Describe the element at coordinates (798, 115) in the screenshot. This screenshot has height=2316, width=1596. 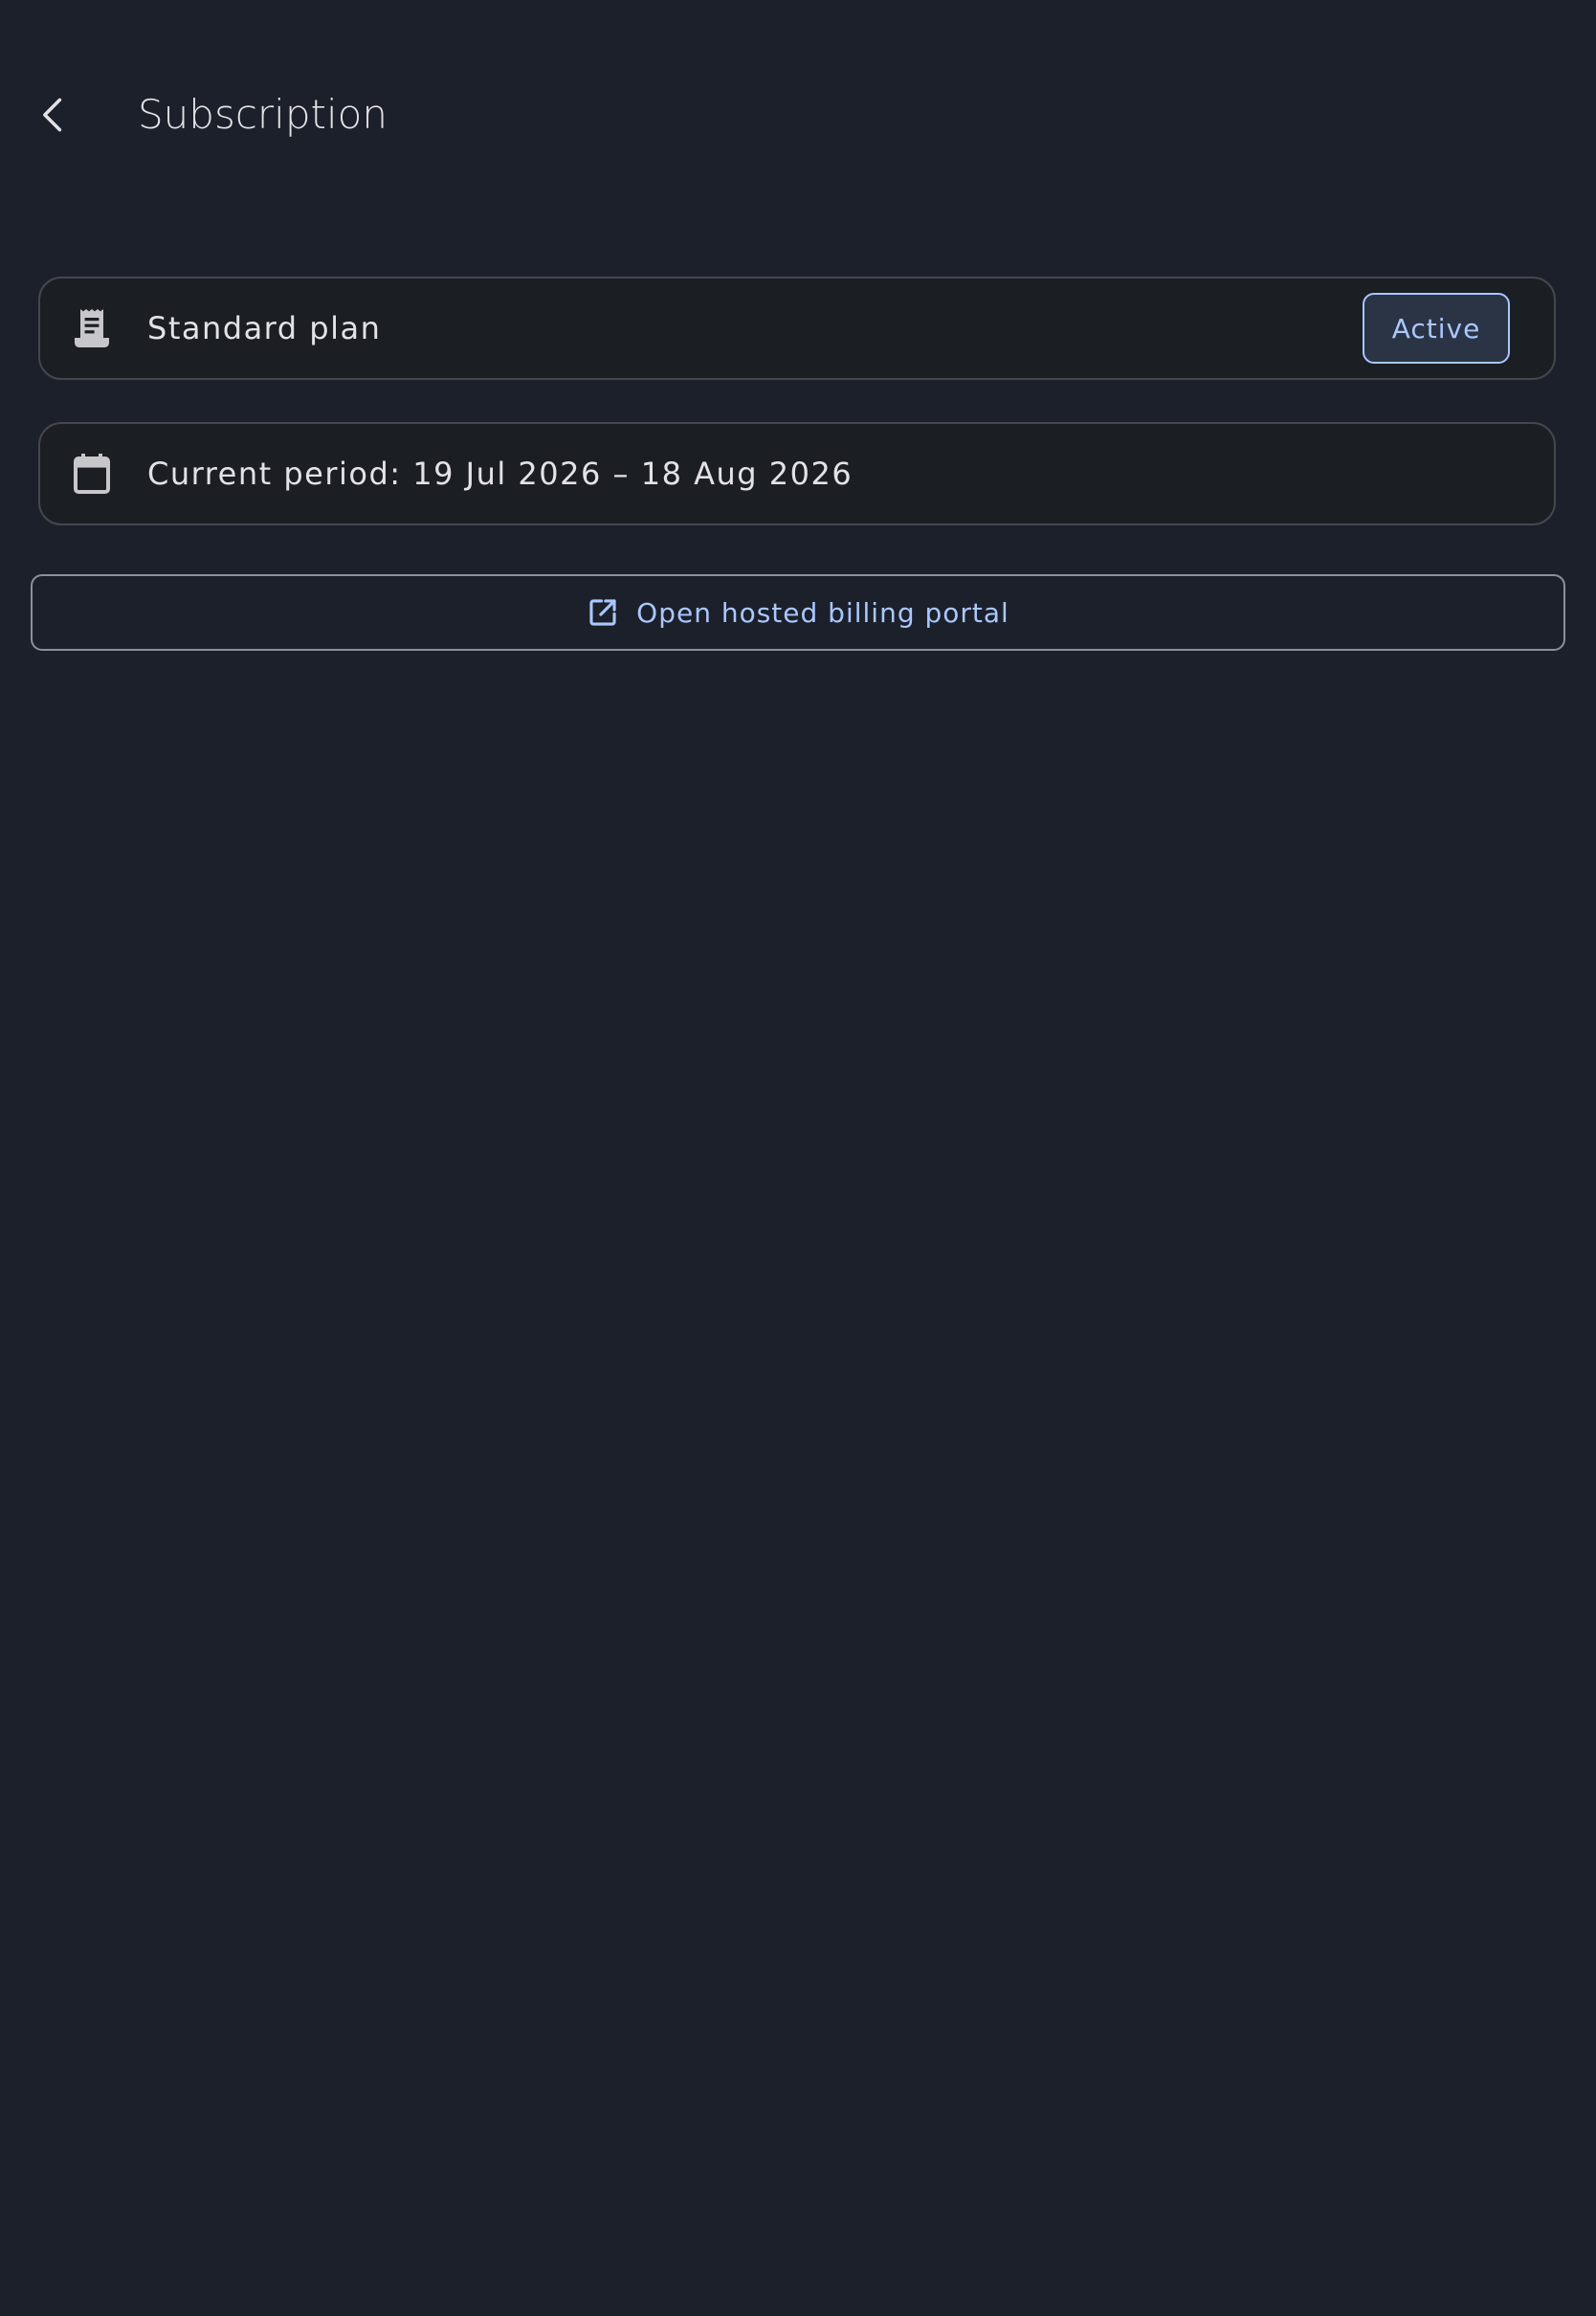
I see `top-app-bar: Subscription` at that location.